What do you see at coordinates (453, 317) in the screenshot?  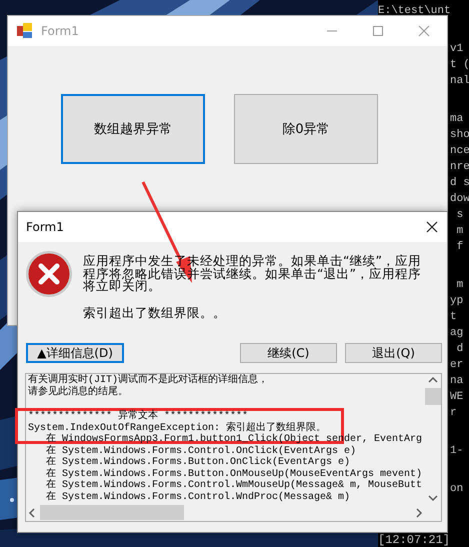 I see `console-line: t` at bounding box center [453, 317].